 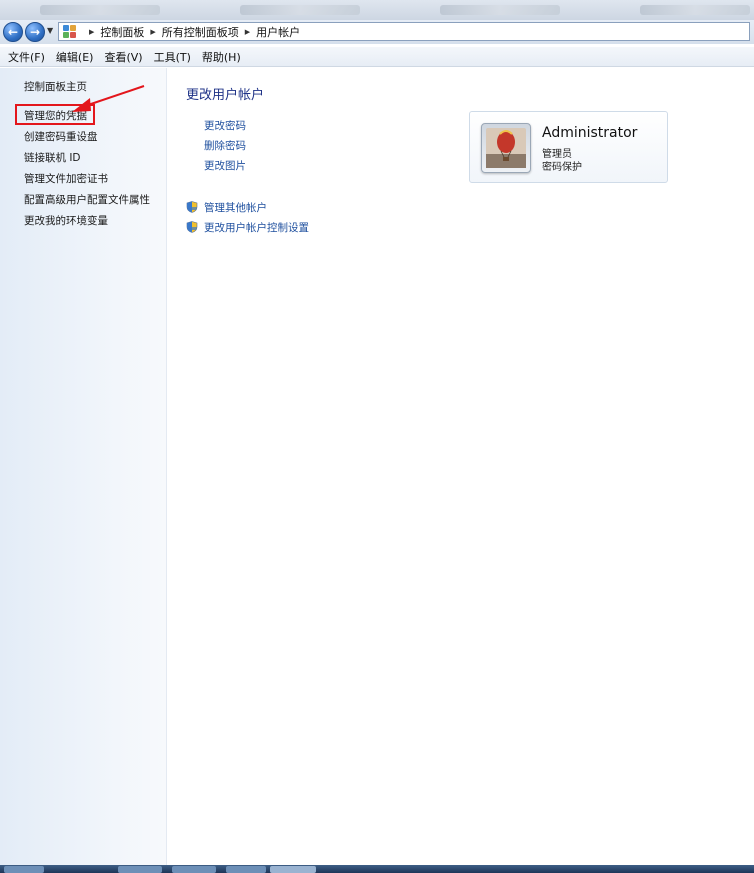 I want to click on remove-password-link: 删除密码, so click(x=225, y=145).